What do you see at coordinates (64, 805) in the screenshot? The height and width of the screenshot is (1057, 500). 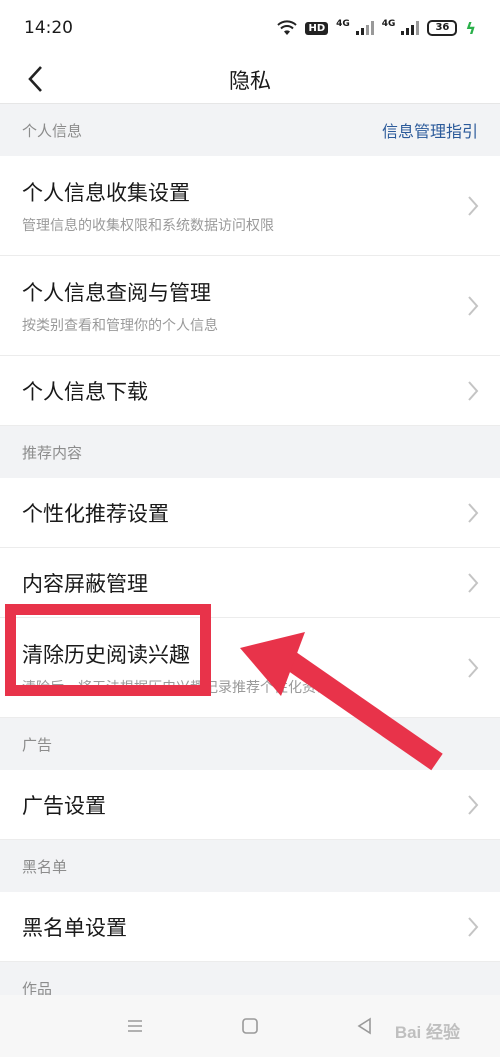 I see `row-title: 广告设置` at bounding box center [64, 805].